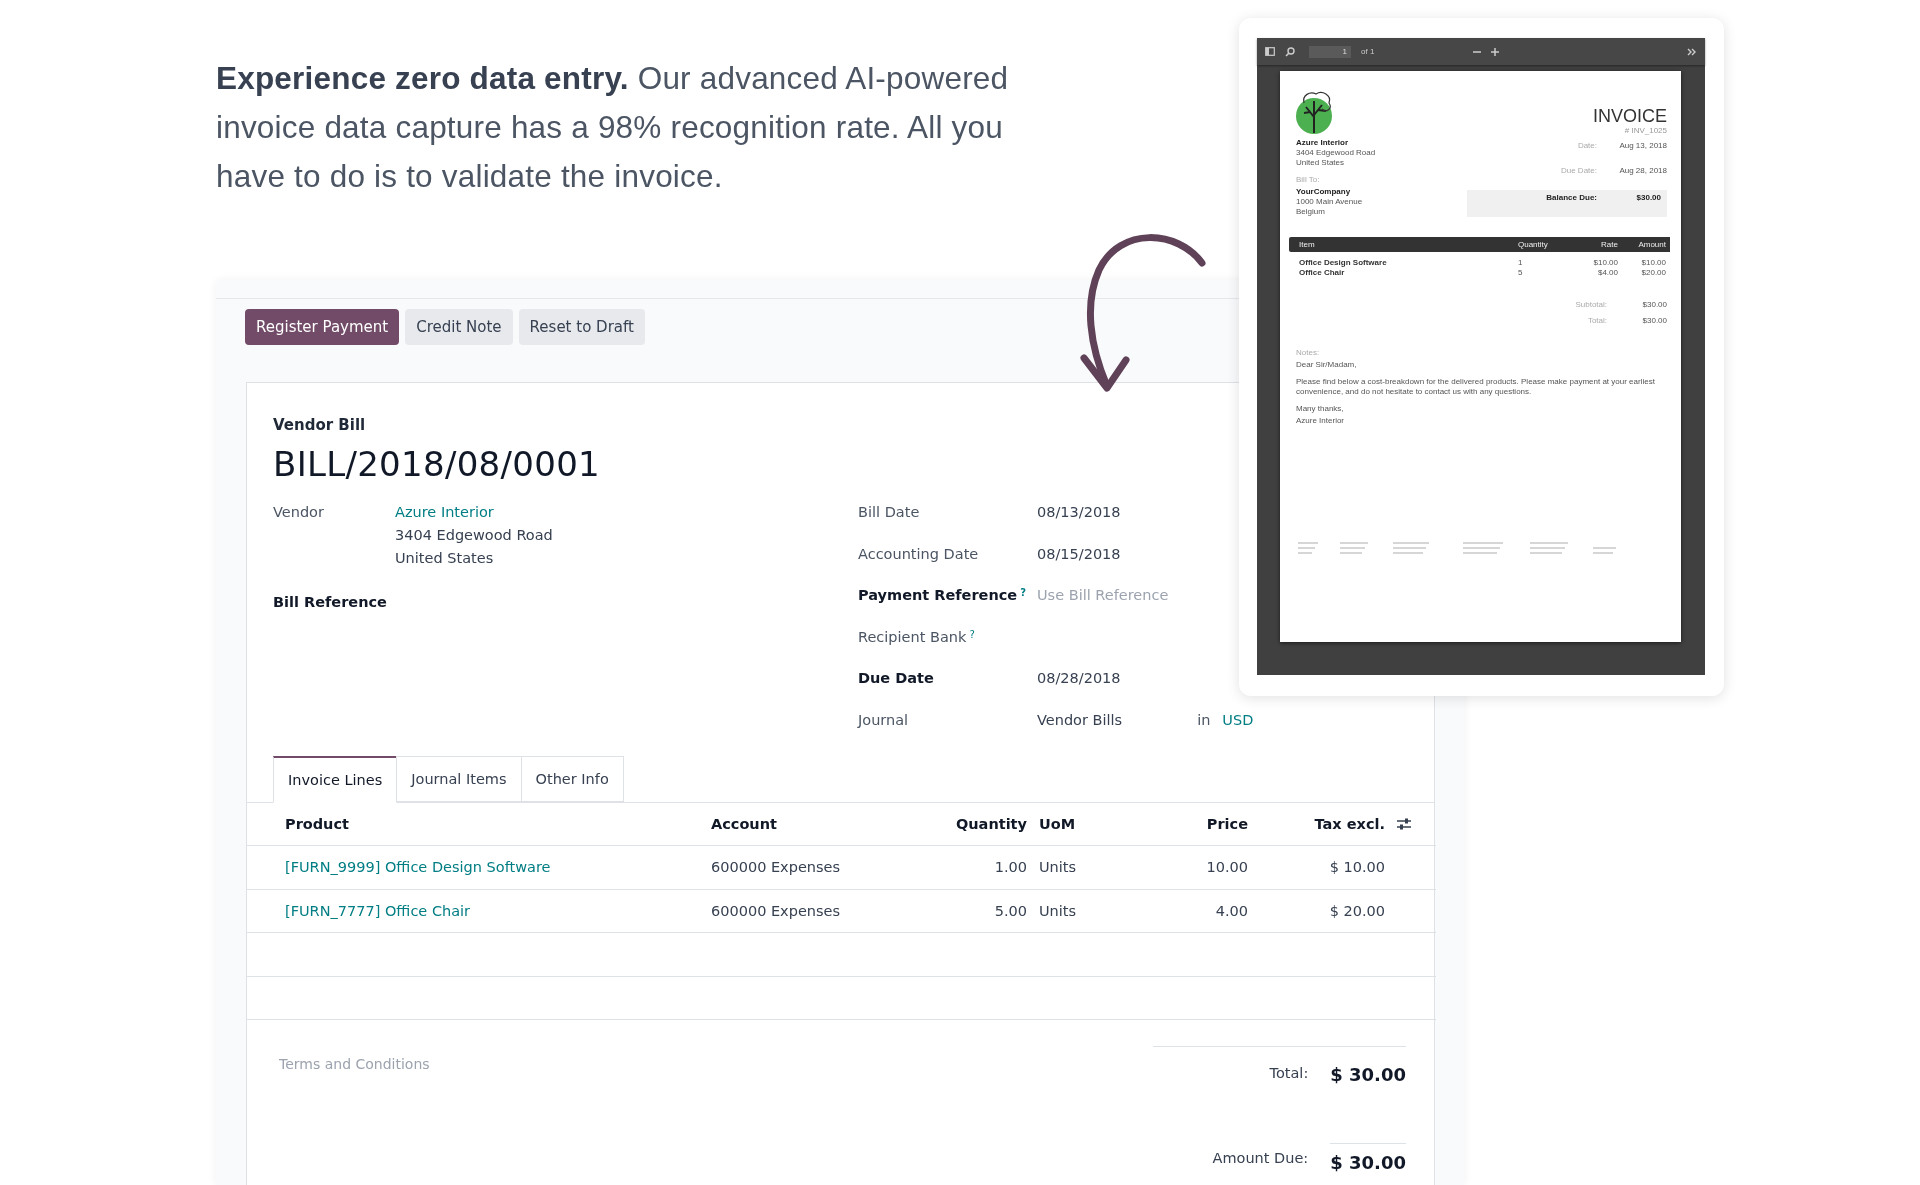  Describe the element at coordinates (498, 824) in the screenshot. I see `column-header: Product` at that location.